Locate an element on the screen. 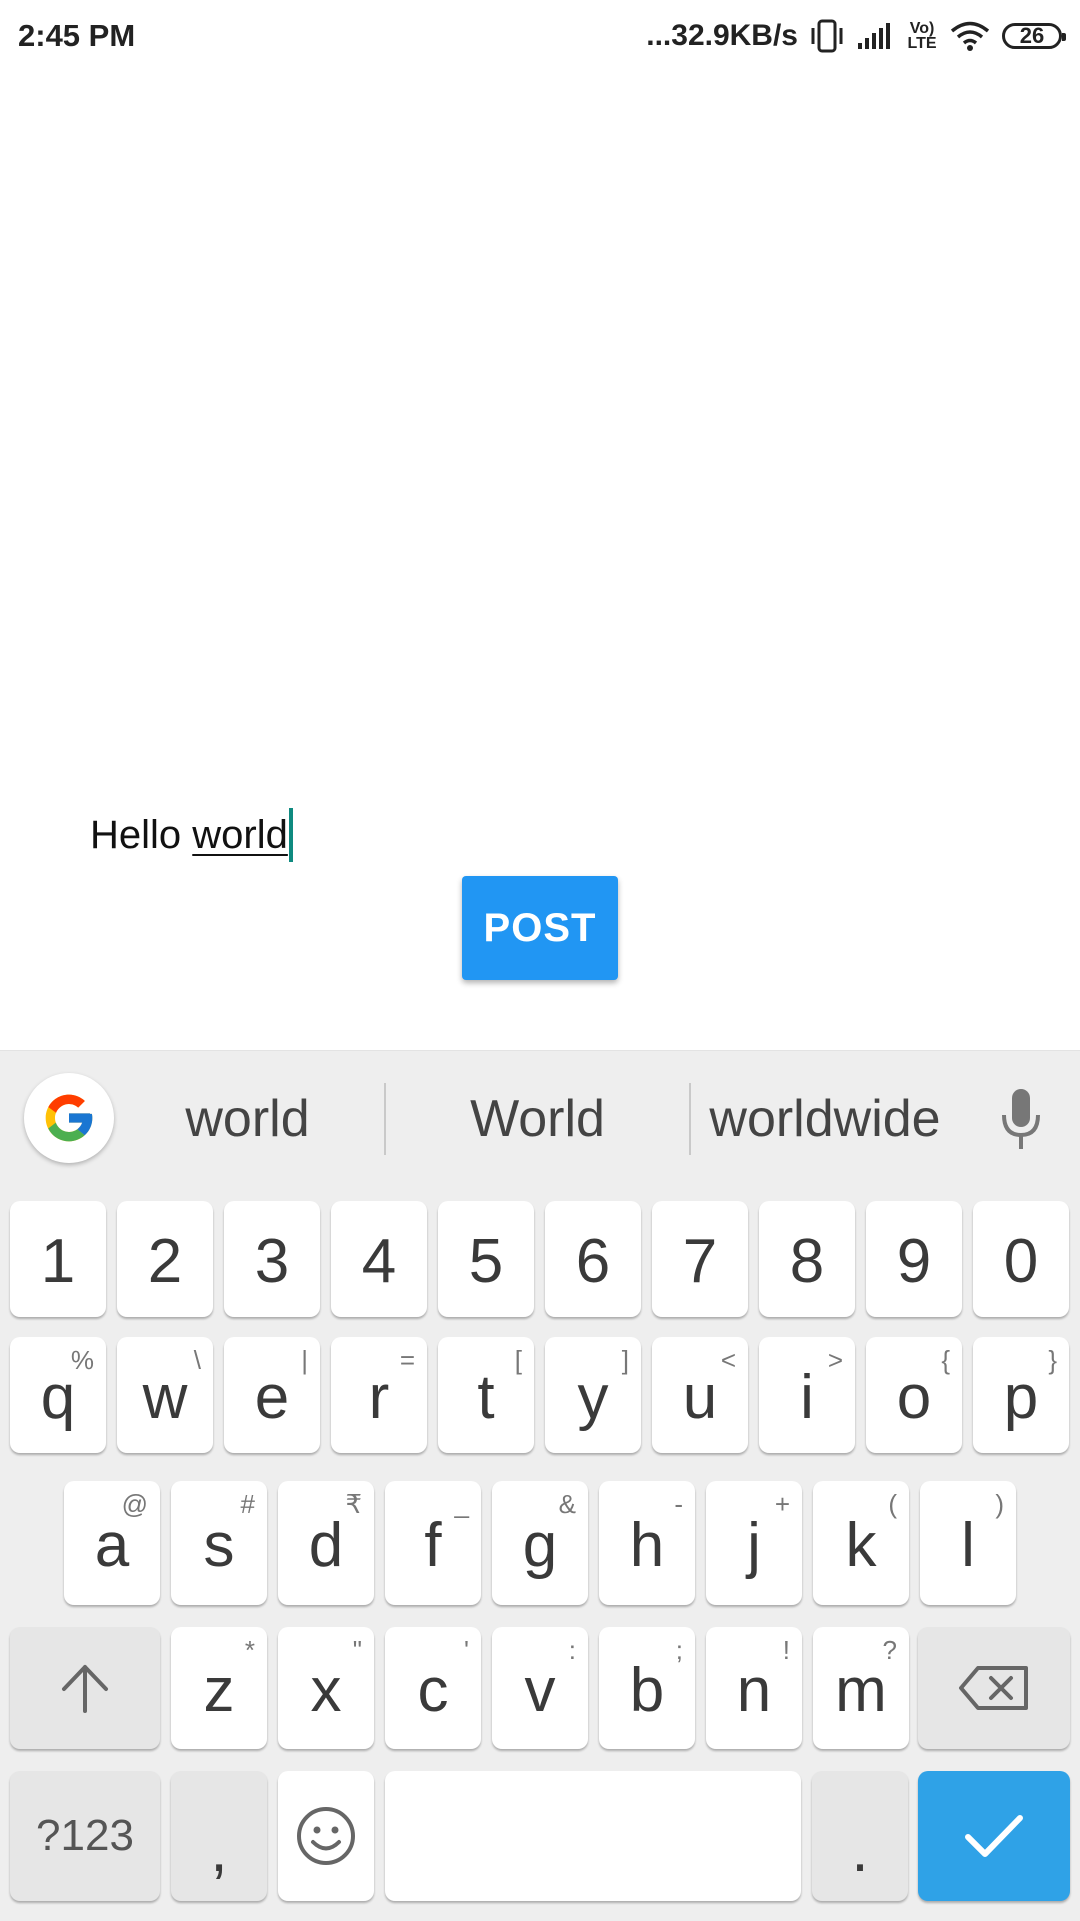 This screenshot has height=1921, width=1080. key-n-hint: ! is located at coordinates (786, 1650).